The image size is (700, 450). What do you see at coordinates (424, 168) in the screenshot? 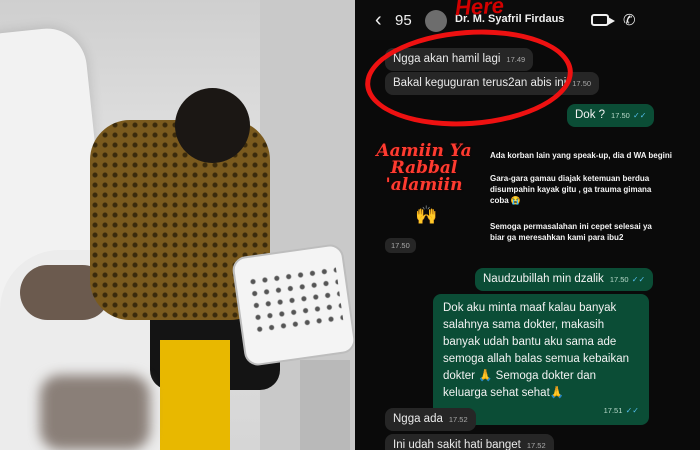
I see `story-title: Aamiin Ya Rabbal 'alamiin` at bounding box center [424, 168].